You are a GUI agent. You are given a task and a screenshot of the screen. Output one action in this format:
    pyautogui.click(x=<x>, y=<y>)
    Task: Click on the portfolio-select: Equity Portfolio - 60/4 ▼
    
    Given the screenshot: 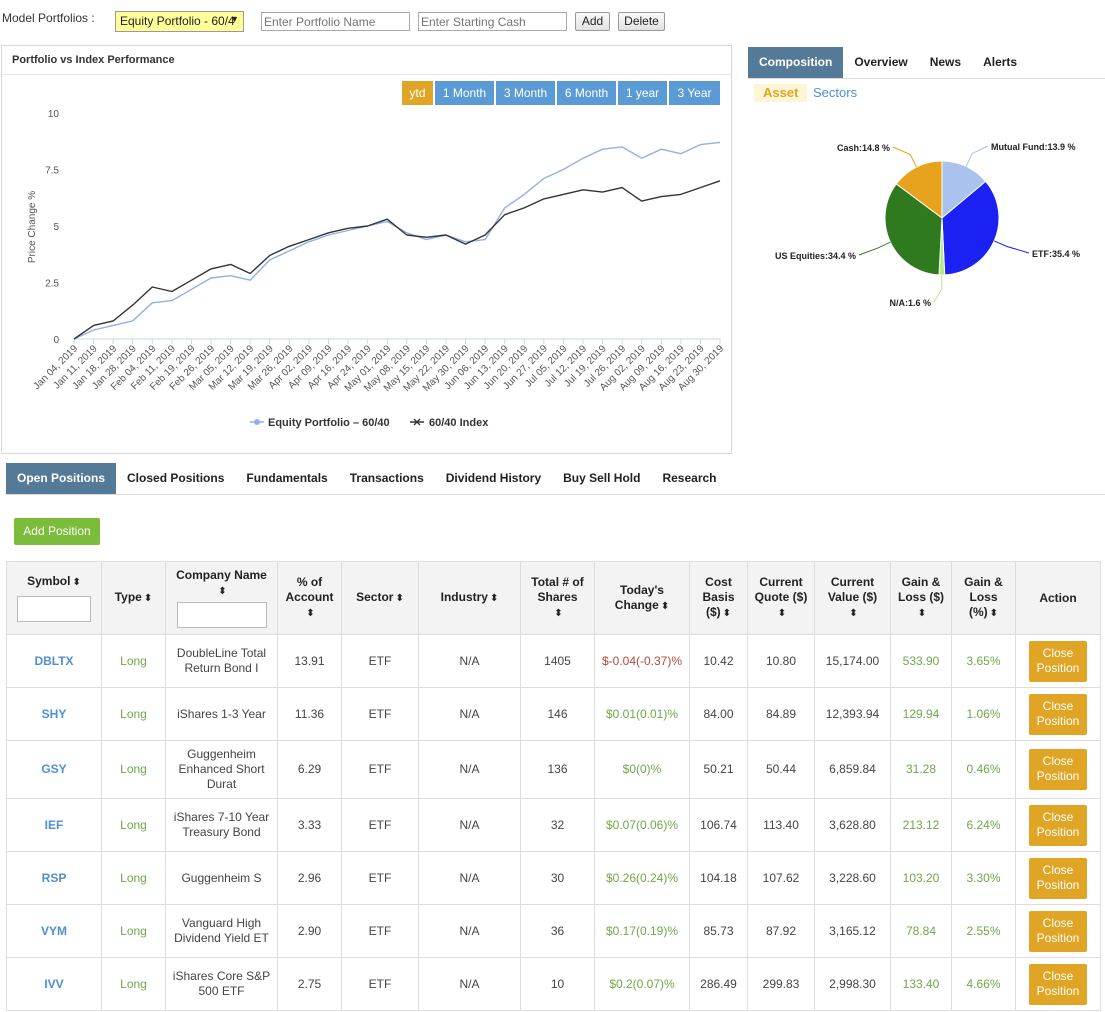 What is the action you would take?
    pyautogui.click(x=179, y=21)
    